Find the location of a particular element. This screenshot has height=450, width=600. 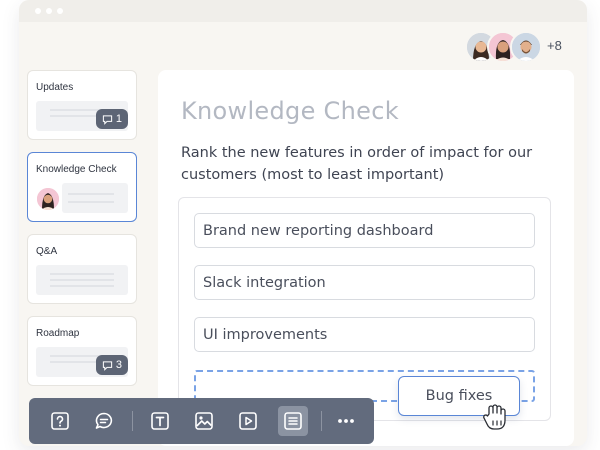

chat-bubble-icon is located at coordinates (104, 420).